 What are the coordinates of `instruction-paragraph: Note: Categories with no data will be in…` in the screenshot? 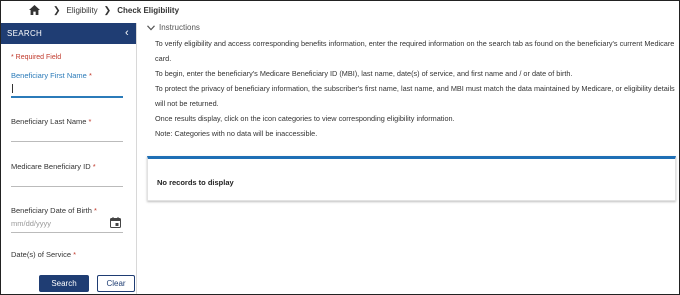 It's located at (236, 133).